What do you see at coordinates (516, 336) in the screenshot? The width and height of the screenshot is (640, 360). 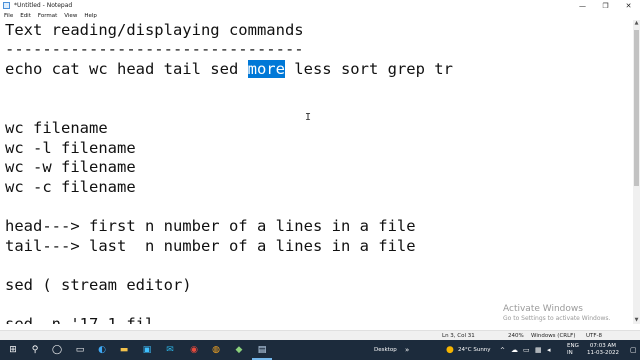 I see `zoom-level: 240%` at bounding box center [516, 336].